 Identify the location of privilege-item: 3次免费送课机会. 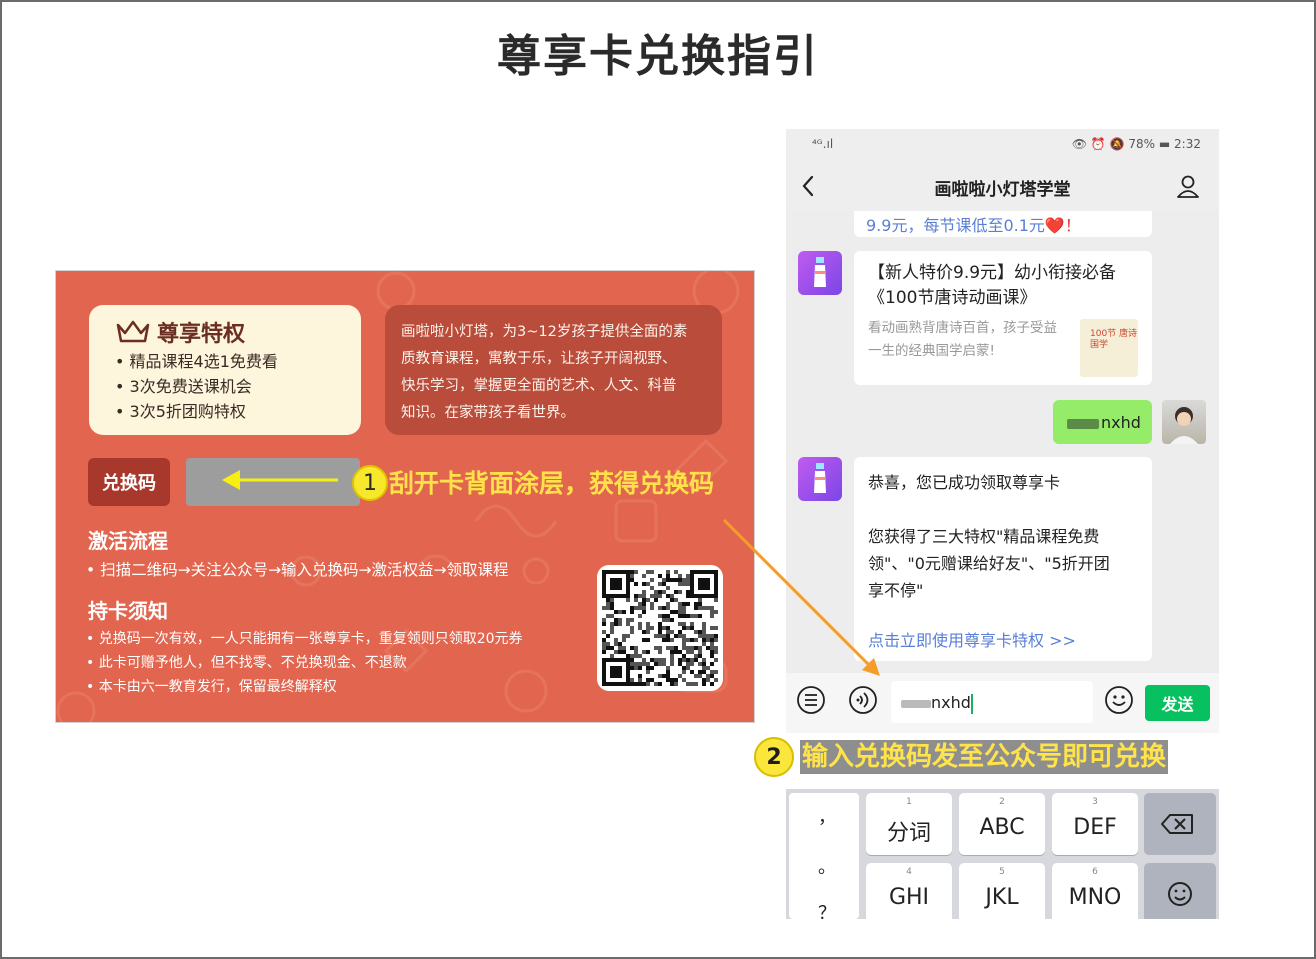
(238, 386).